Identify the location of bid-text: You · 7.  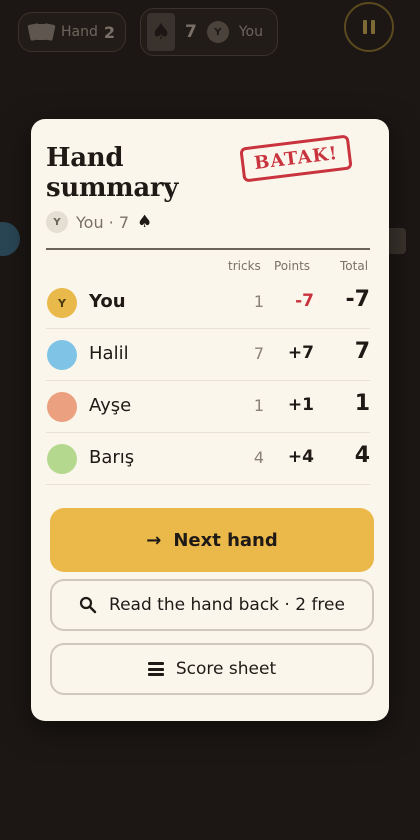
(103, 222).